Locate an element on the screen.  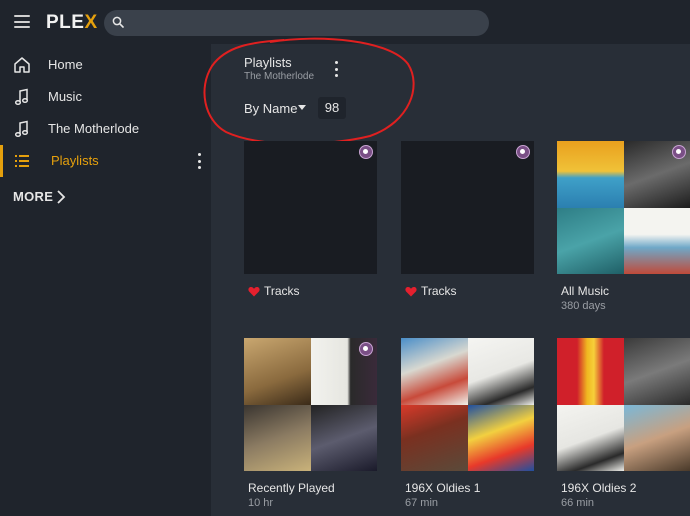
home-icon is located at coordinates (22, 65).